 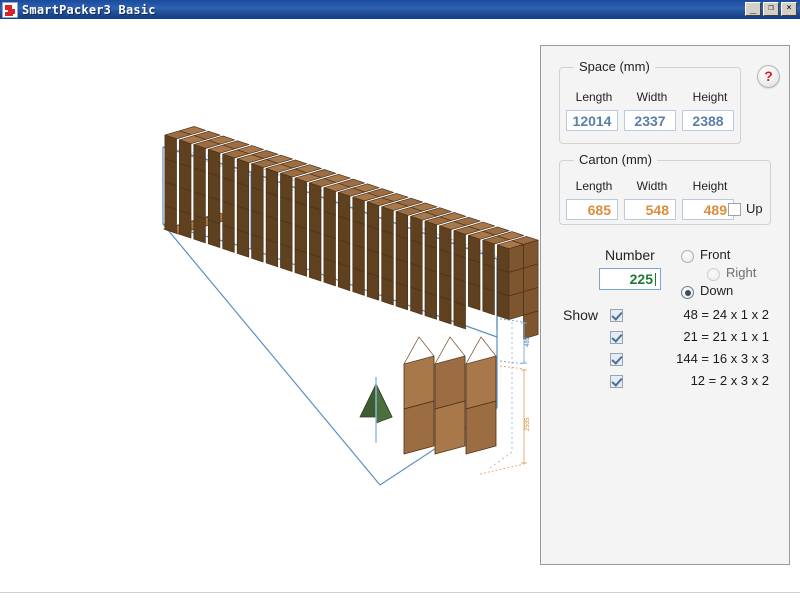 I want to click on carton-width-input: 548, so click(x=650, y=209).